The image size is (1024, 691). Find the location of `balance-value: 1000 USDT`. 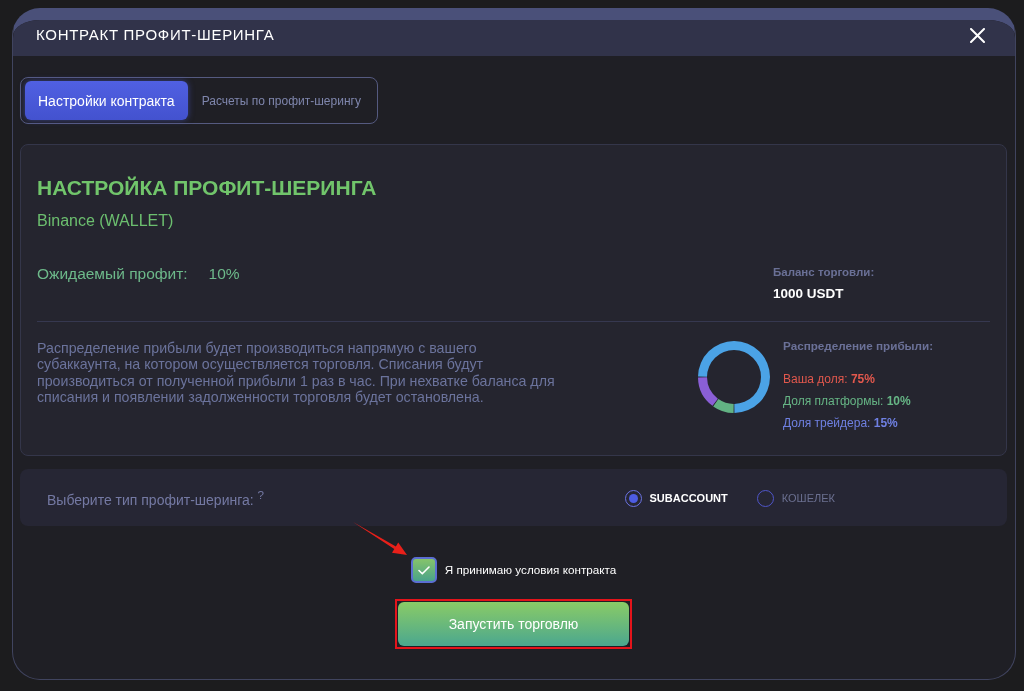

balance-value: 1000 USDT is located at coordinates (809, 294).